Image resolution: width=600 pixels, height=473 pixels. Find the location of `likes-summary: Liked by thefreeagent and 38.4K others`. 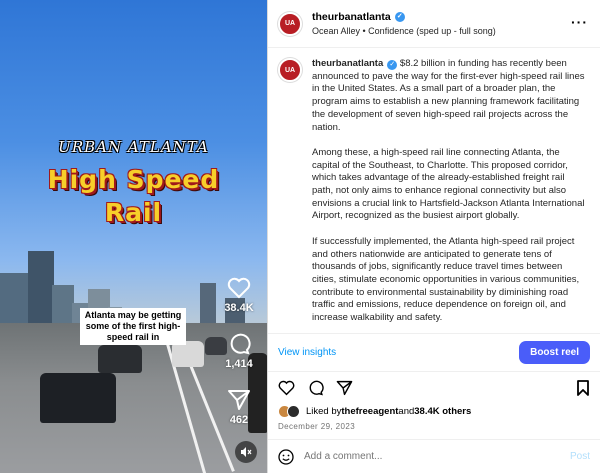

likes-summary: Liked by thefreeagent and 38.4K others is located at coordinates (434, 411).